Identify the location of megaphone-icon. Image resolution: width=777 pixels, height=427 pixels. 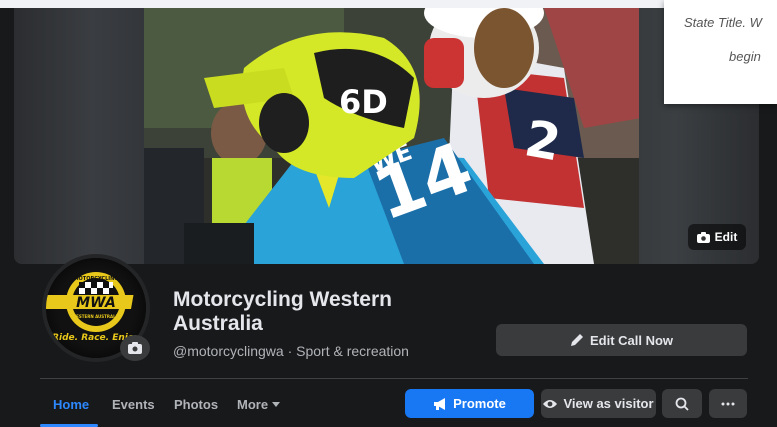
(440, 403).